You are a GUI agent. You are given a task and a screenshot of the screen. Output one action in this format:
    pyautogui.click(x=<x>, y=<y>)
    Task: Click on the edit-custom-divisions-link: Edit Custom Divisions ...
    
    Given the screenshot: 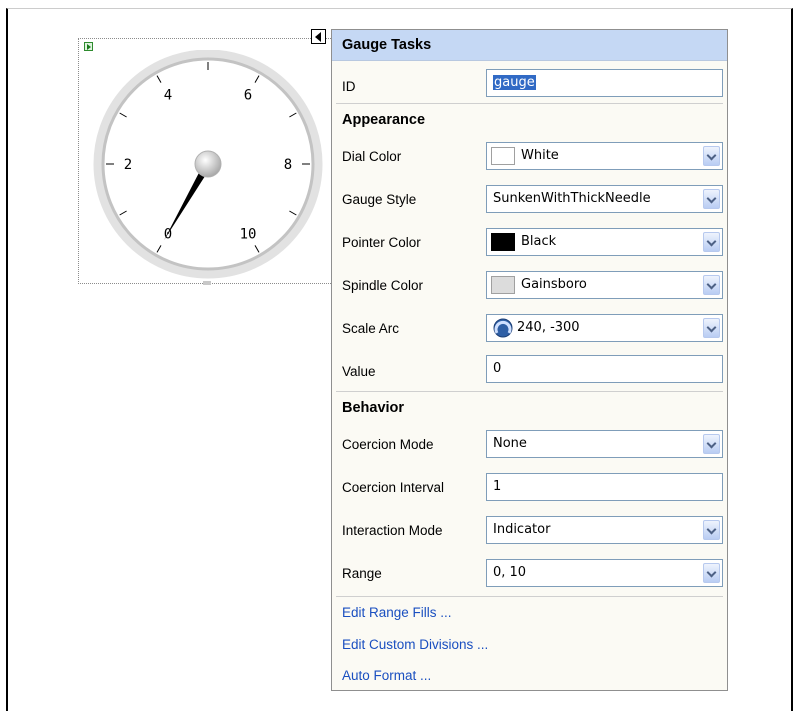 What is the action you would take?
    pyautogui.click(x=415, y=644)
    